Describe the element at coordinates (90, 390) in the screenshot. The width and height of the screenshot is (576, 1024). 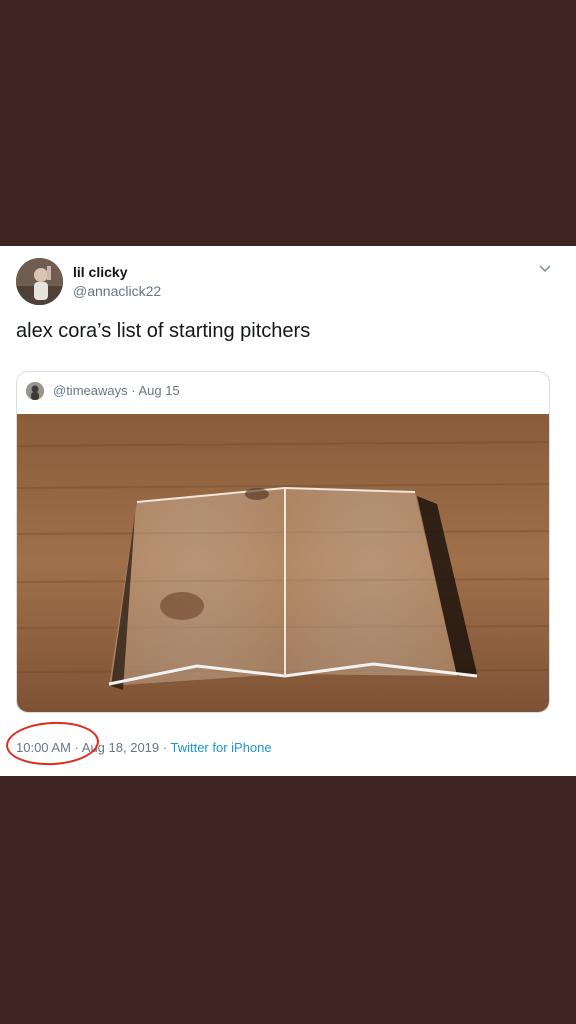
I see `quoted-handle: @timeaways` at that location.